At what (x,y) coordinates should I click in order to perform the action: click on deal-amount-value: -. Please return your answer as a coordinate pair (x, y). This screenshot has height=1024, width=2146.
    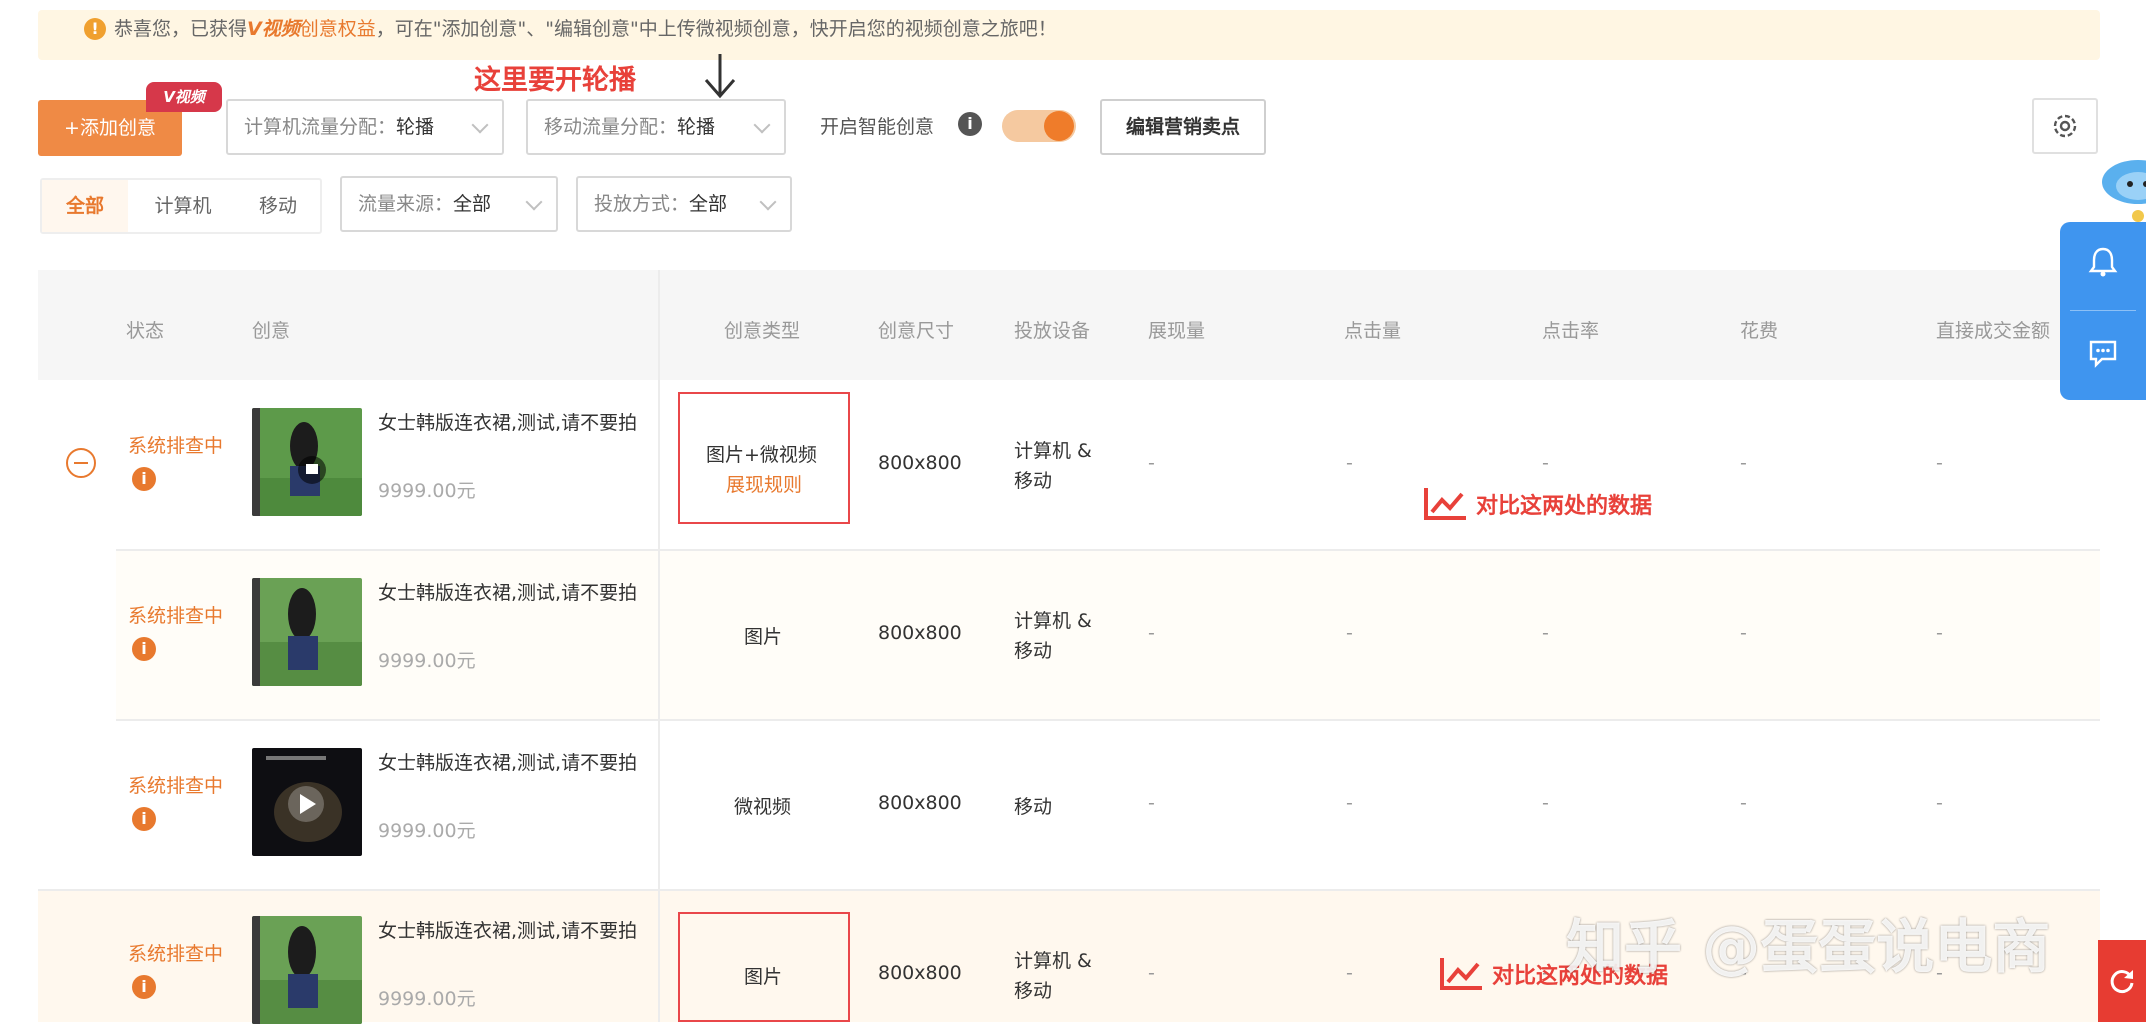
    Looking at the image, I should click on (1939, 633).